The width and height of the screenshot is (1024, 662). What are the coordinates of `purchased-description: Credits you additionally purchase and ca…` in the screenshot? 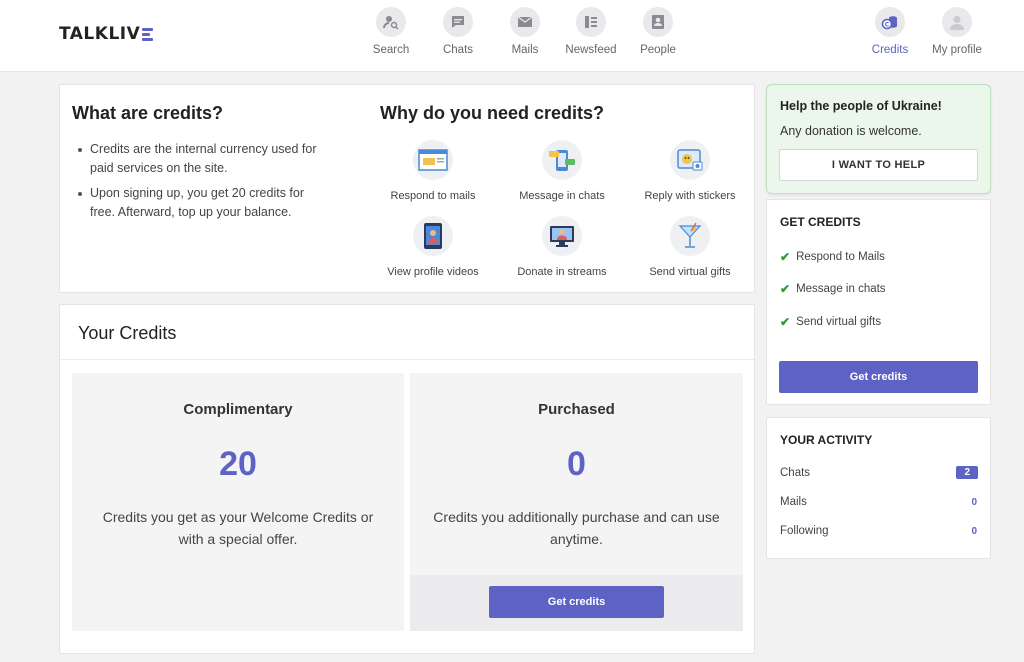 It's located at (576, 528).